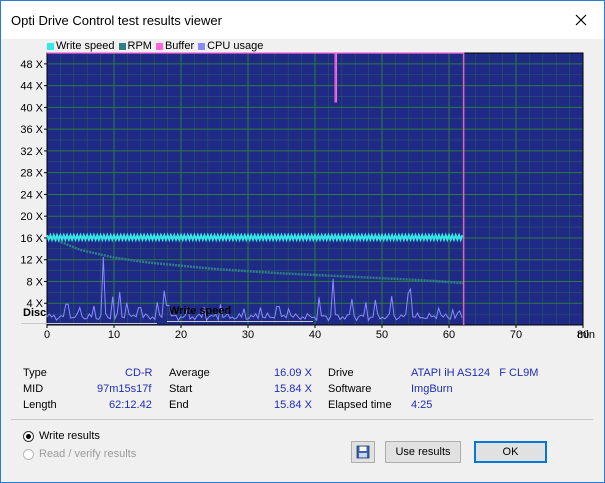 The image size is (605, 483). Describe the element at coordinates (69, 436) in the screenshot. I see `write-results-label: Write results` at that location.